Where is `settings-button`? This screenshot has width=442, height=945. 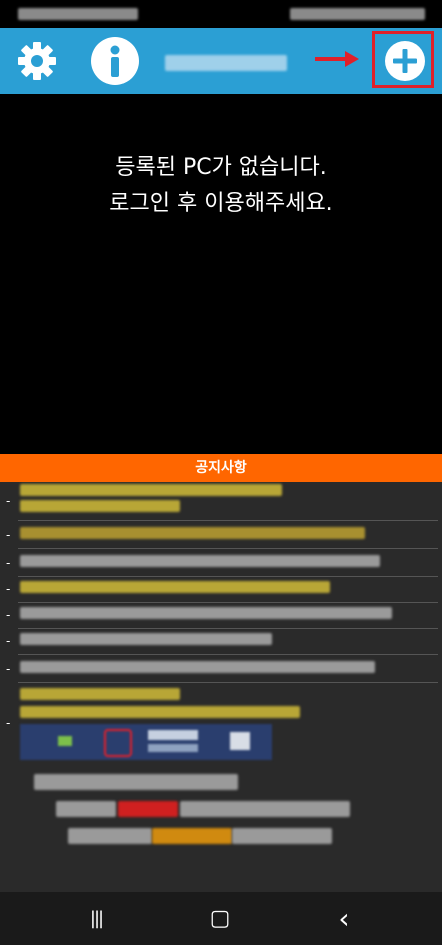
settings-button is located at coordinates (37, 61).